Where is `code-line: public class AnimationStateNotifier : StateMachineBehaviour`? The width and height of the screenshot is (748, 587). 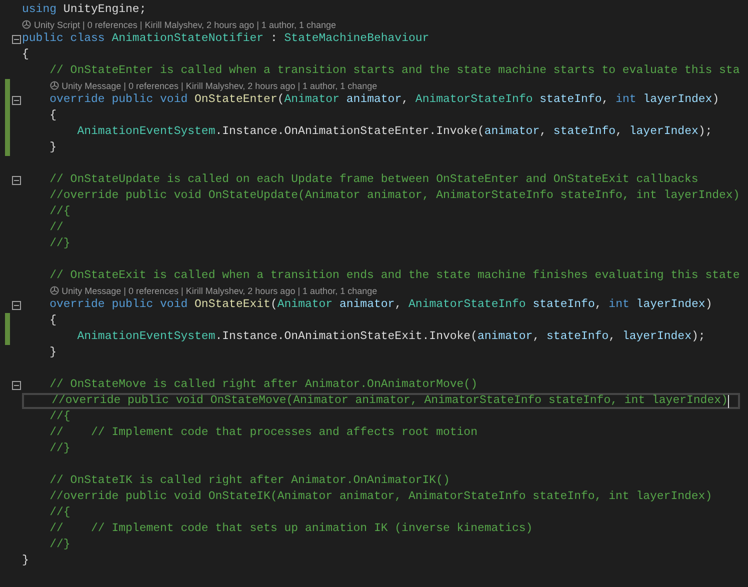 code-line: public class AnimationStateNotifier : StateMachineBehaviour is located at coordinates (226, 39).